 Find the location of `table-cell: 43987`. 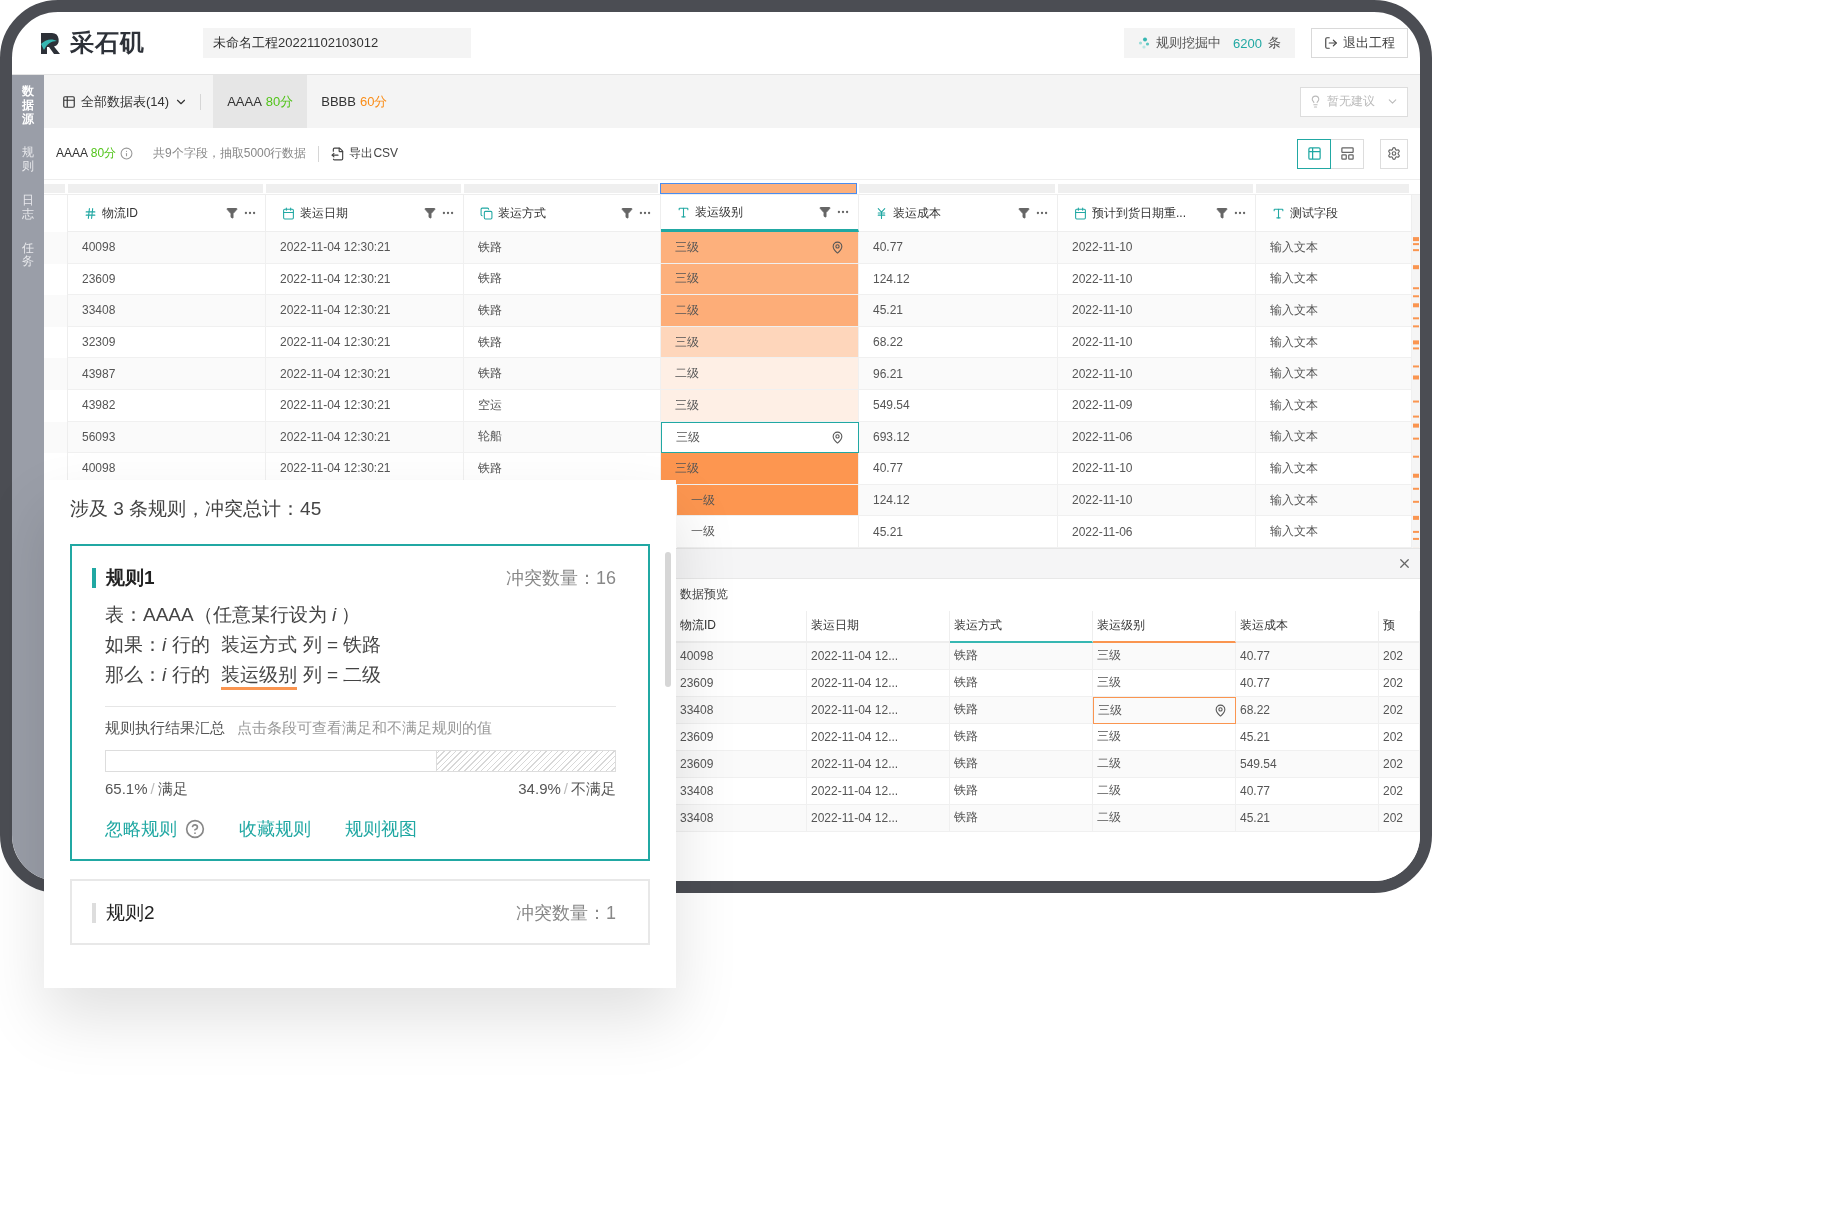

table-cell: 43987 is located at coordinates (167, 374).